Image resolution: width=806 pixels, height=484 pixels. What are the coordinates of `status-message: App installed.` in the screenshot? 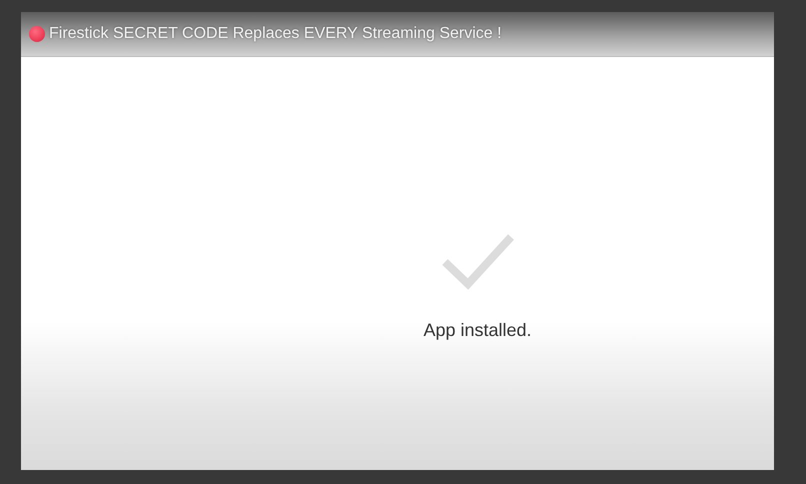 It's located at (477, 330).